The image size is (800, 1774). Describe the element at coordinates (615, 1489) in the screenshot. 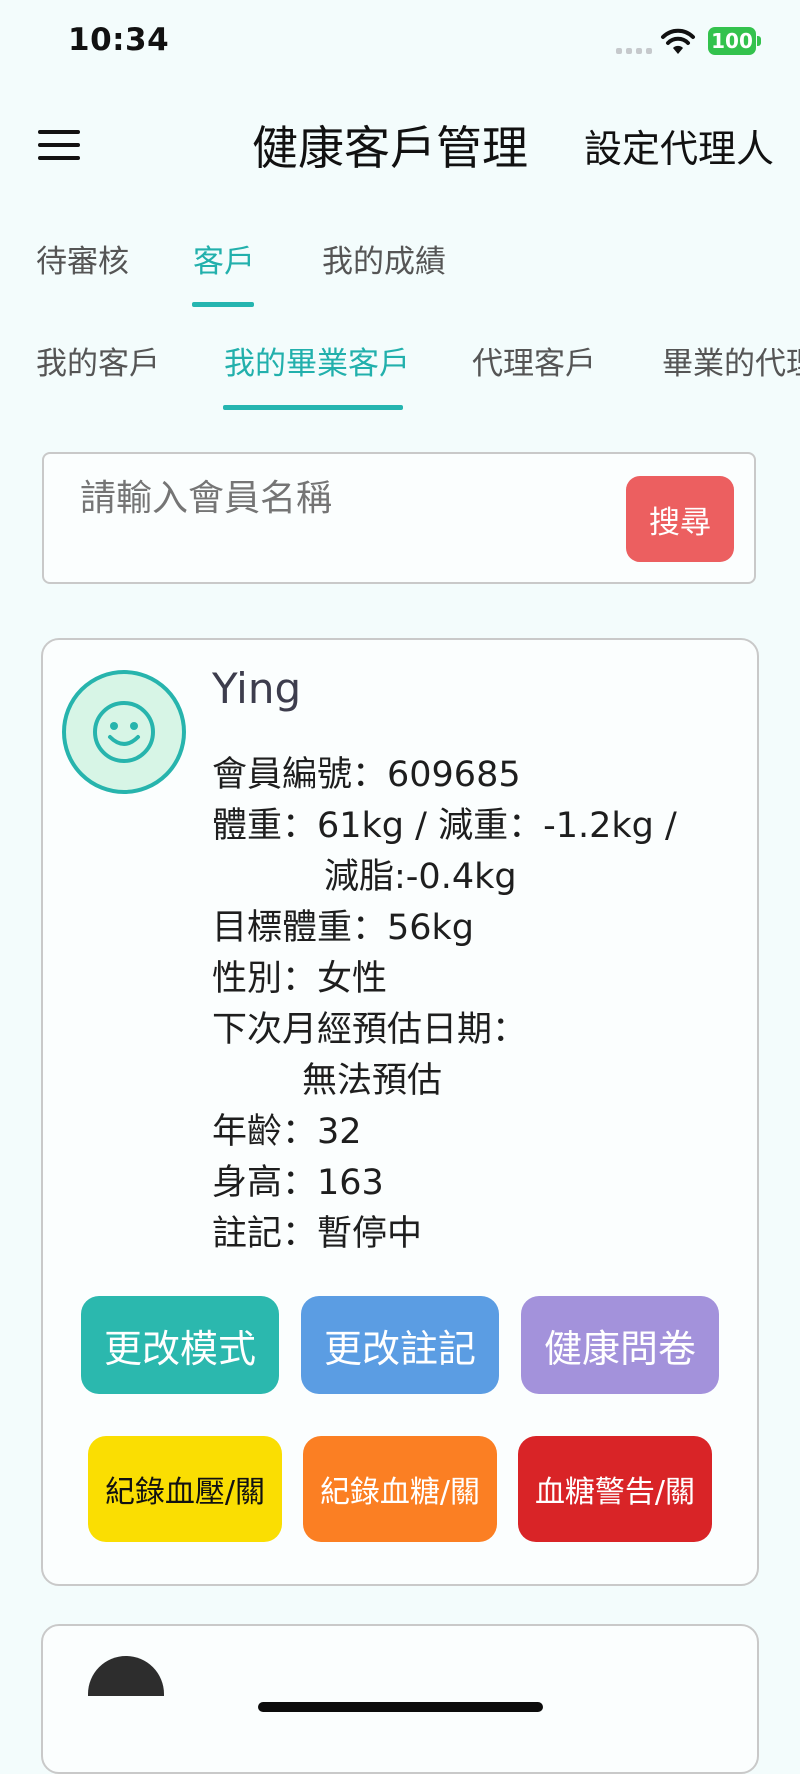

I see `blood-sugar-warning-toggle: 血糖警告/關` at that location.